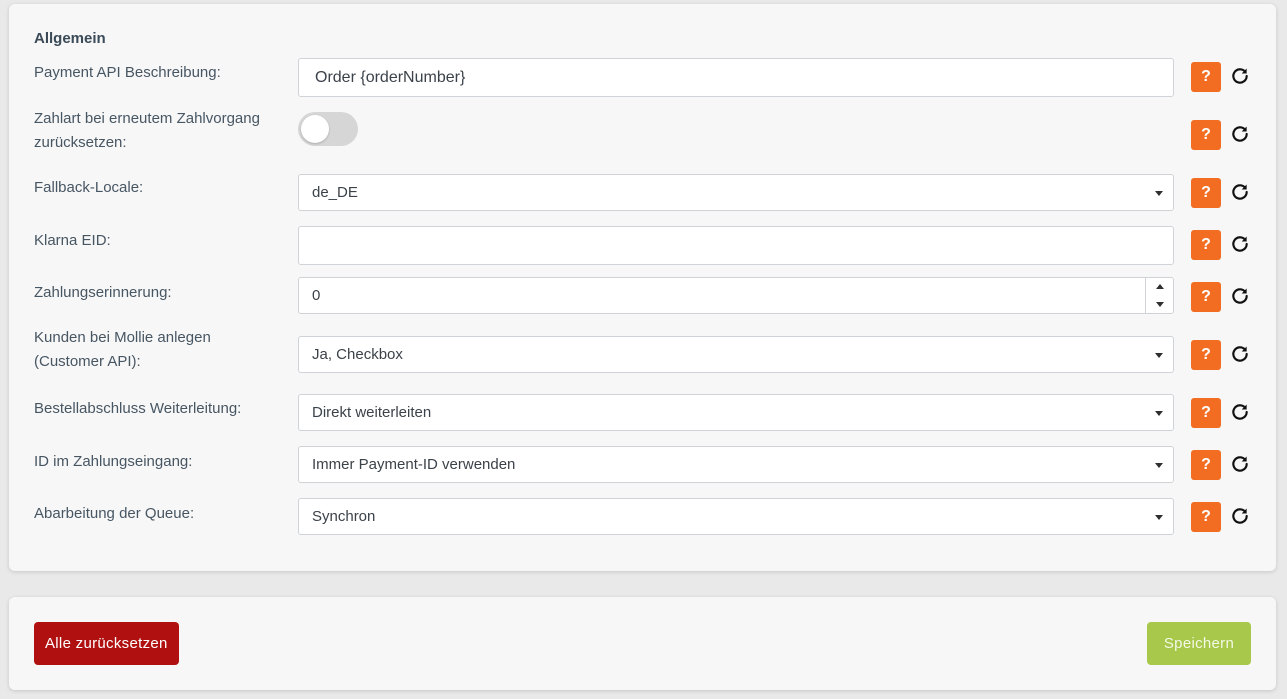 The image size is (1287, 699). I want to click on payment-id-value: Immer Payment-ID verwenden, so click(414, 464).